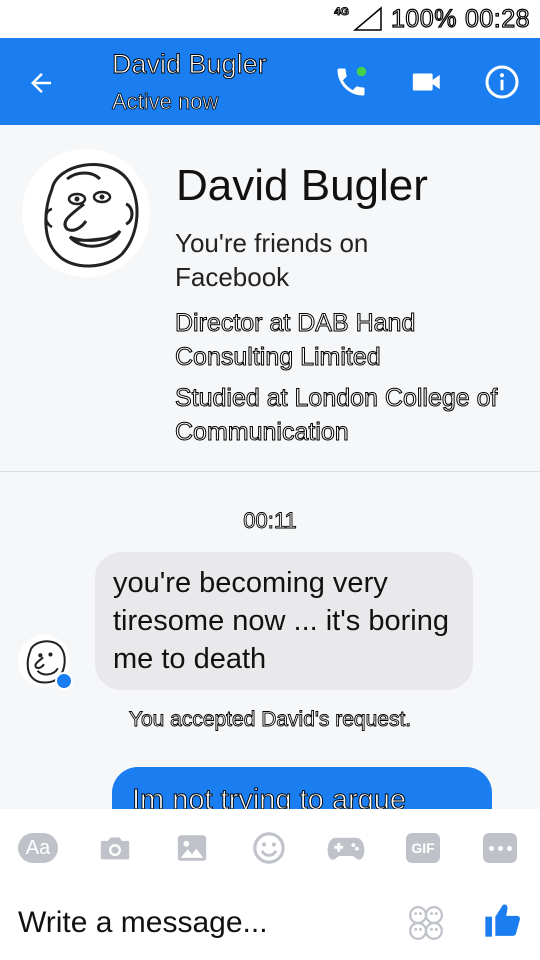 This screenshot has width=540, height=960. I want to click on image-icon, so click(192, 848).